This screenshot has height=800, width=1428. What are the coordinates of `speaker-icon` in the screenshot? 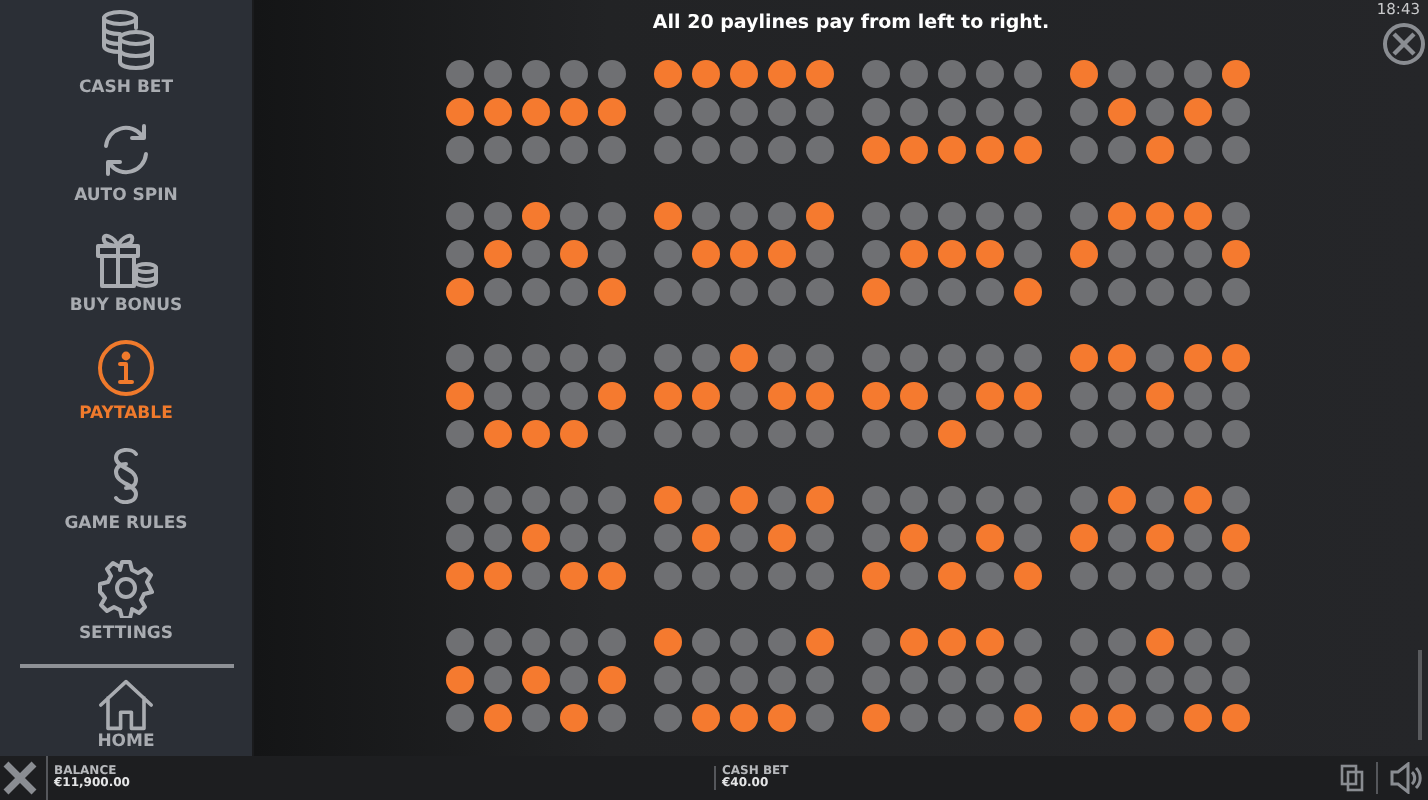 It's located at (1402, 778).